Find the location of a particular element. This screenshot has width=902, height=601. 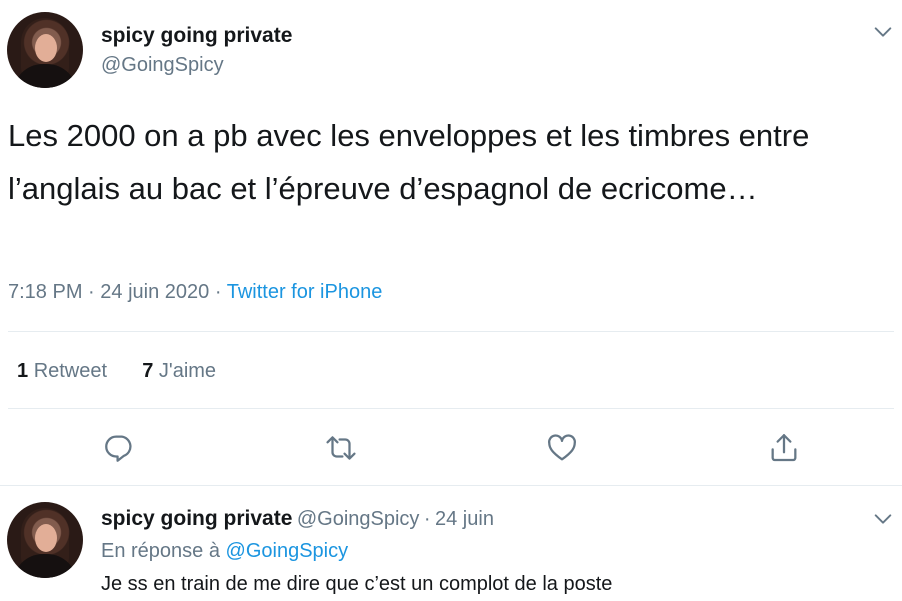

reply-context: En réponse à @GoingSpicy is located at coordinates (224, 551).